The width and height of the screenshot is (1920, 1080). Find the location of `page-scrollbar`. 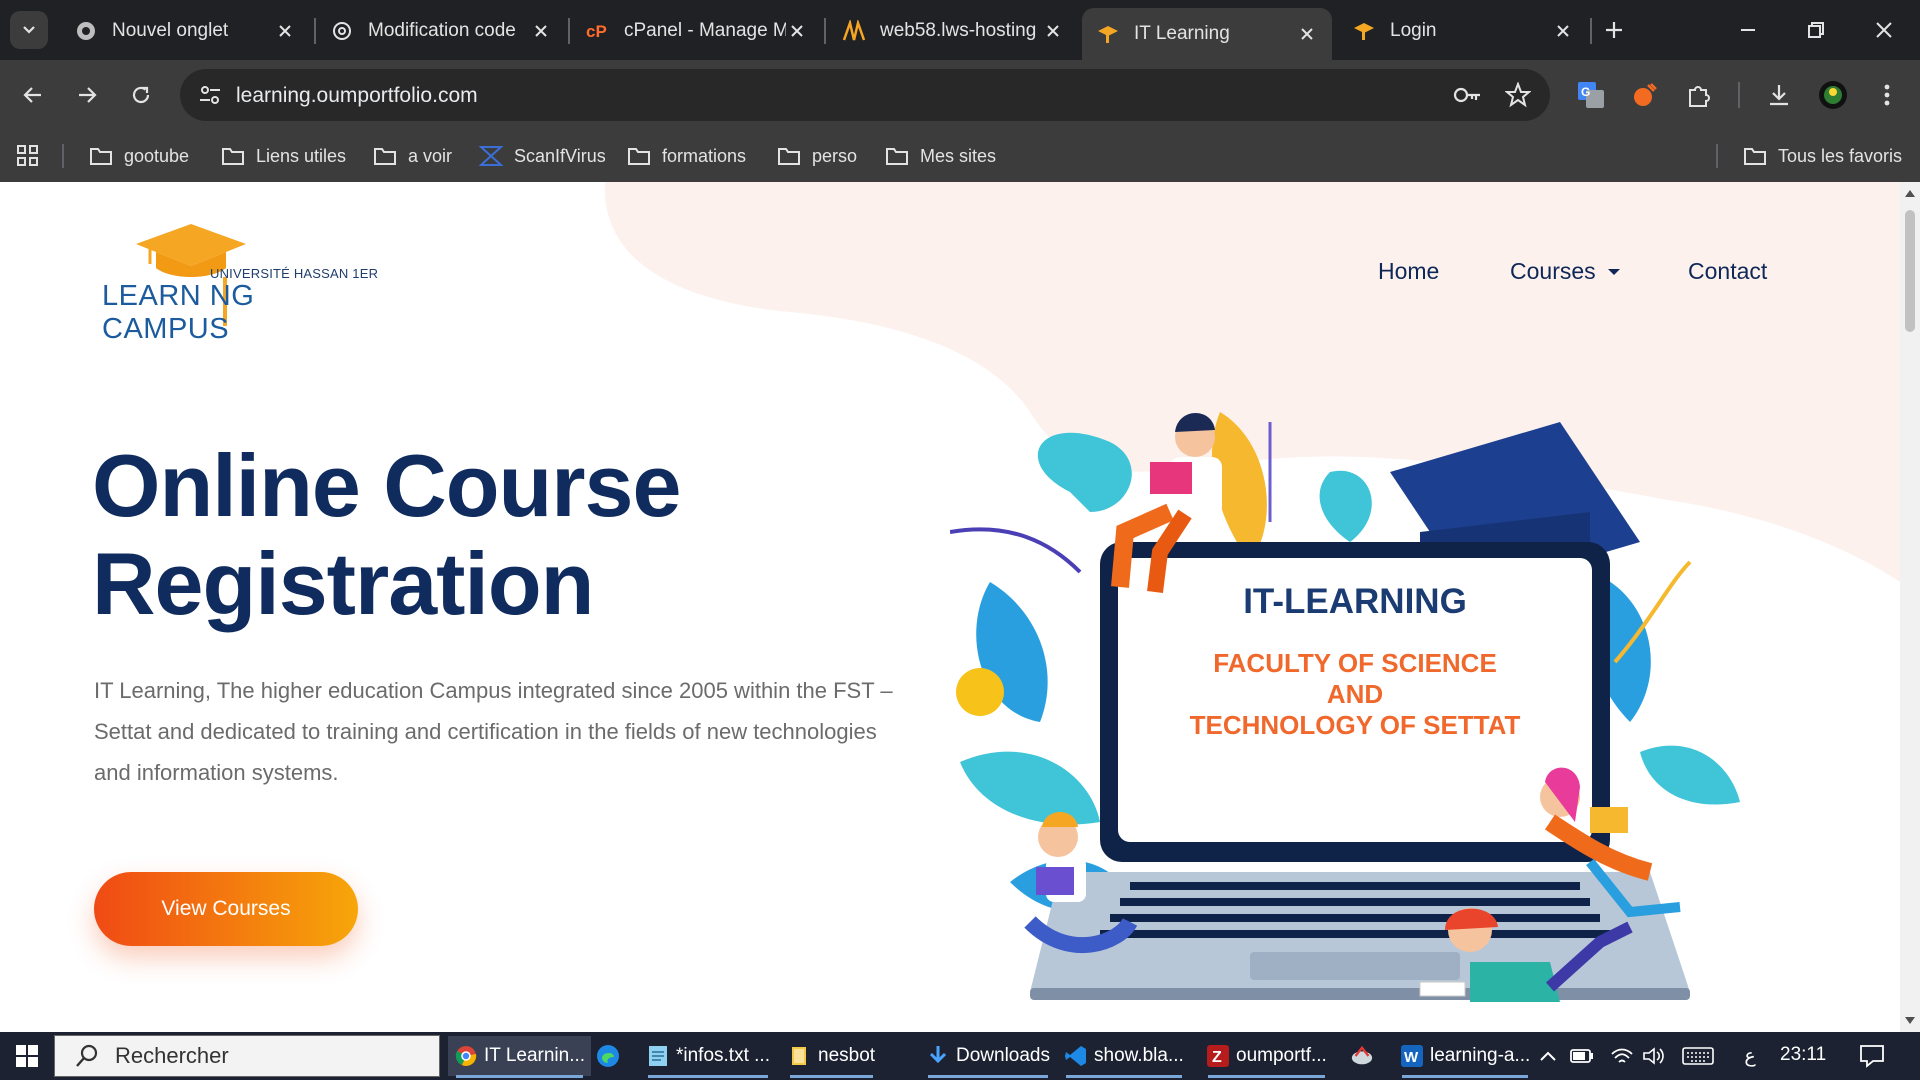

page-scrollbar is located at coordinates (1910, 607).